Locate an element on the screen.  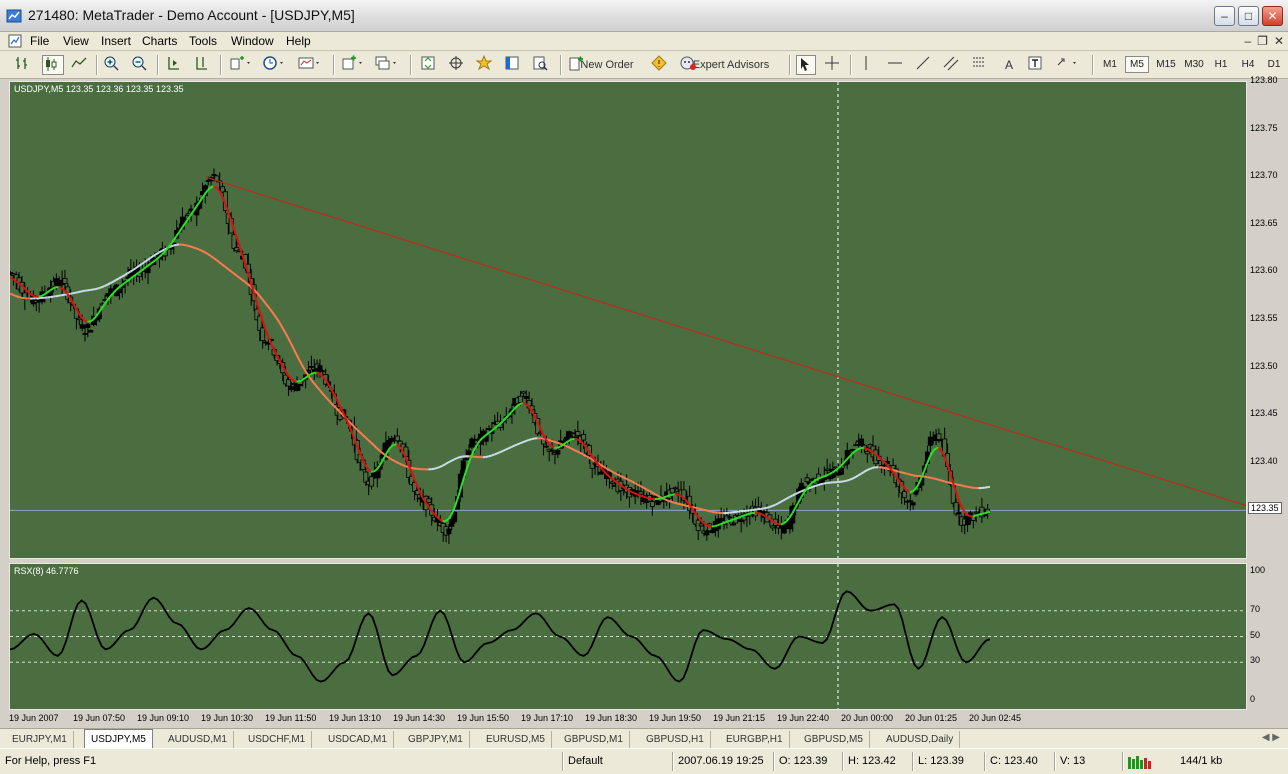
tab-audusd-m1: AUDUSD,M1 is located at coordinates (198, 739).